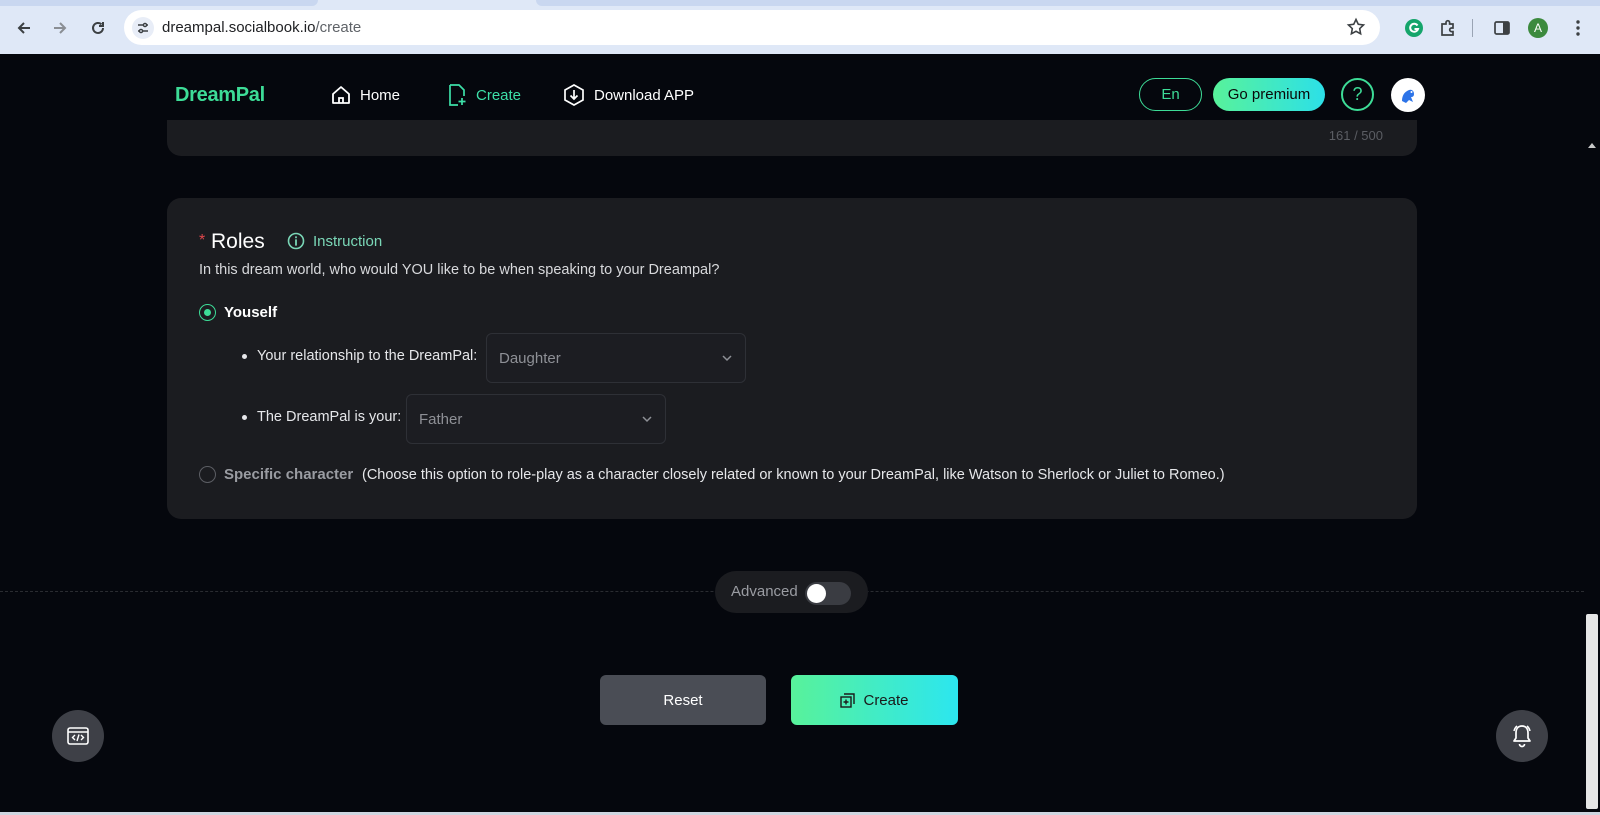 The width and height of the screenshot is (1600, 815). Describe the element at coordinates (816, 593) in the screenshot. I see `switch-knob` at that location.